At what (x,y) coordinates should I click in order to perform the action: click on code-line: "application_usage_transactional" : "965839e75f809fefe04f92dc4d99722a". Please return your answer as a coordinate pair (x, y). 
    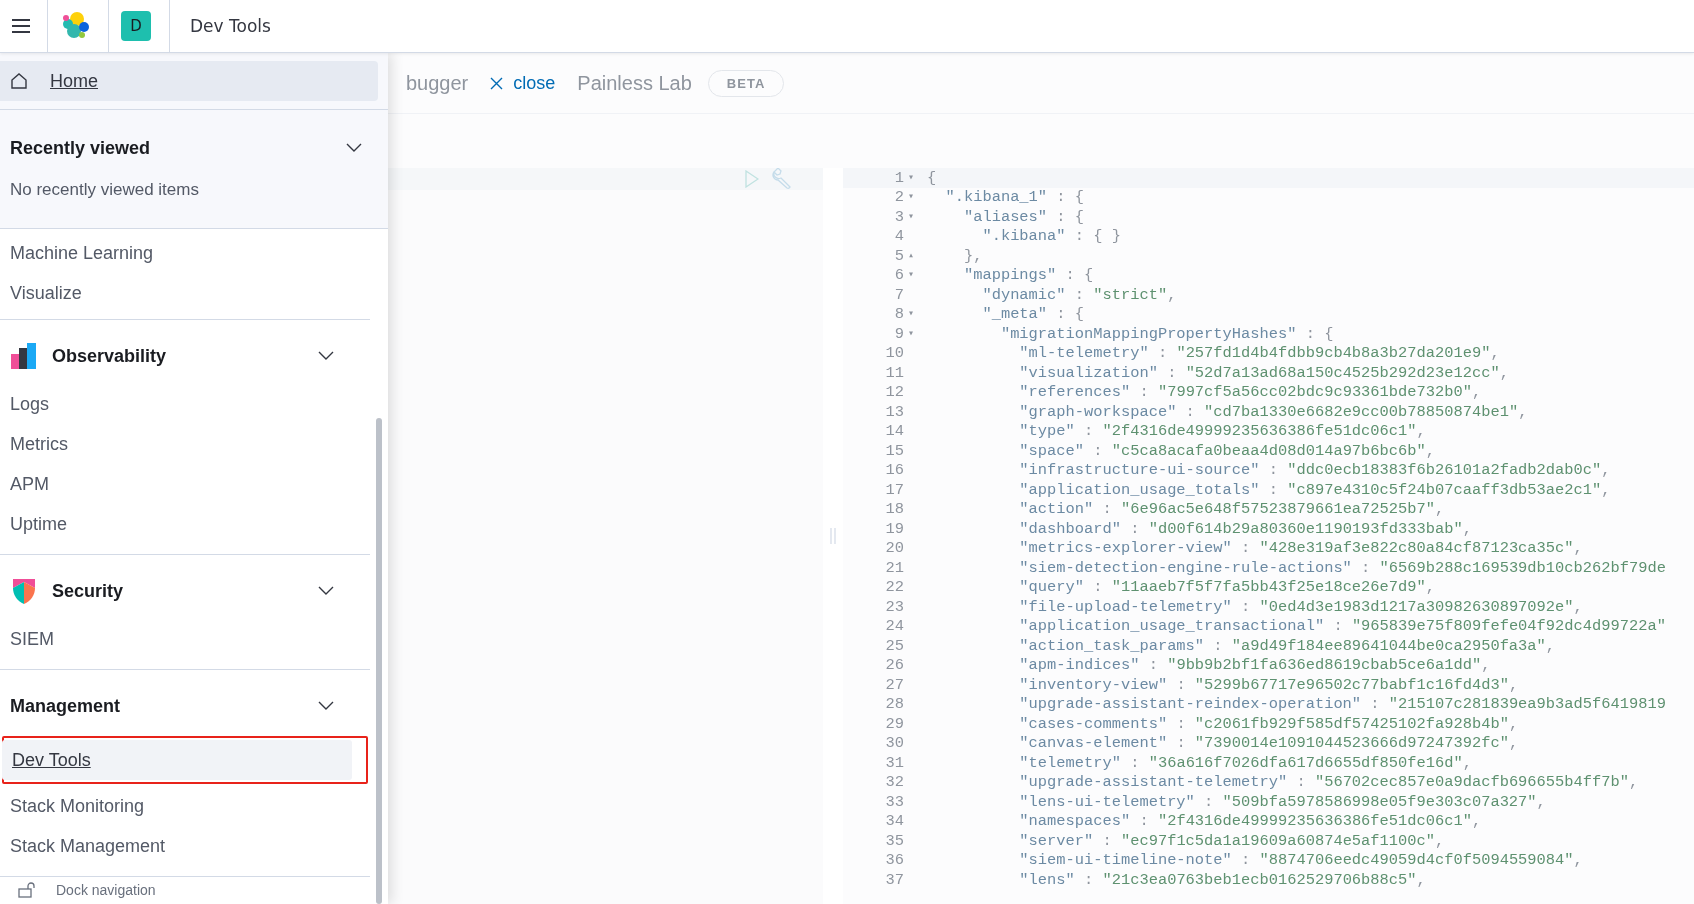
    Looking at the image, I should click on (1342, 626).